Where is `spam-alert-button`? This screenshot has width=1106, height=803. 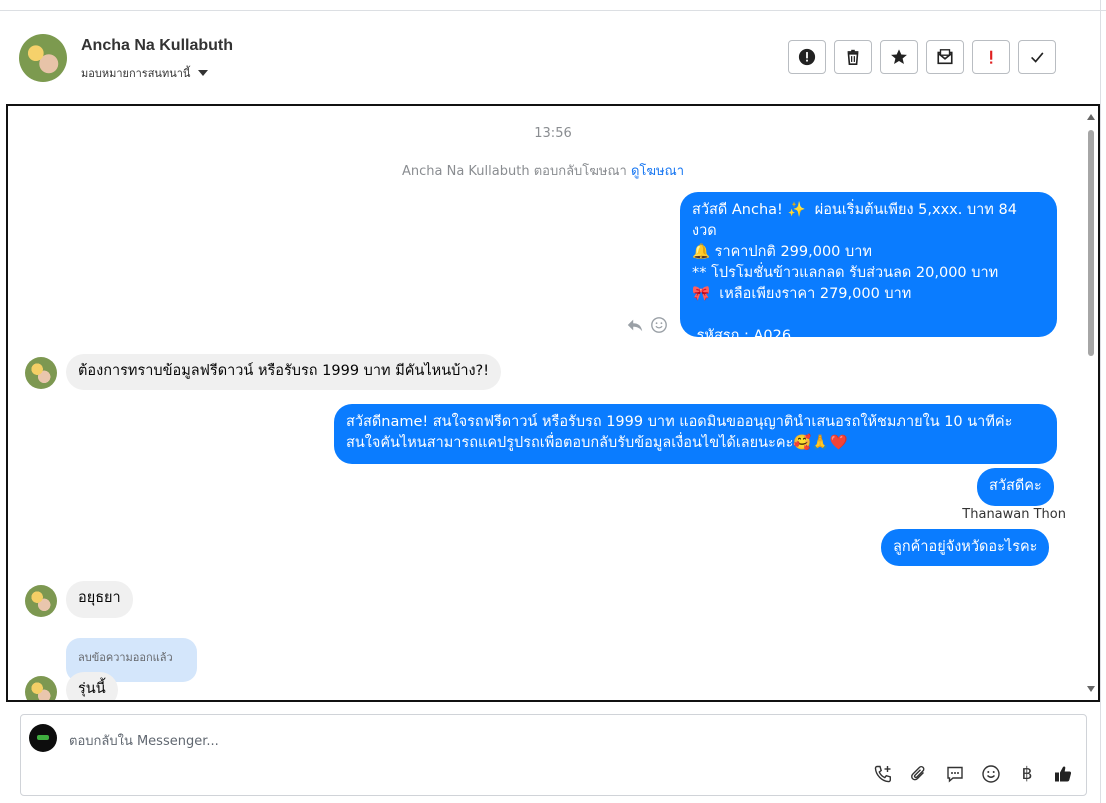
spam-alert-button is located at coordinates (807, 57).